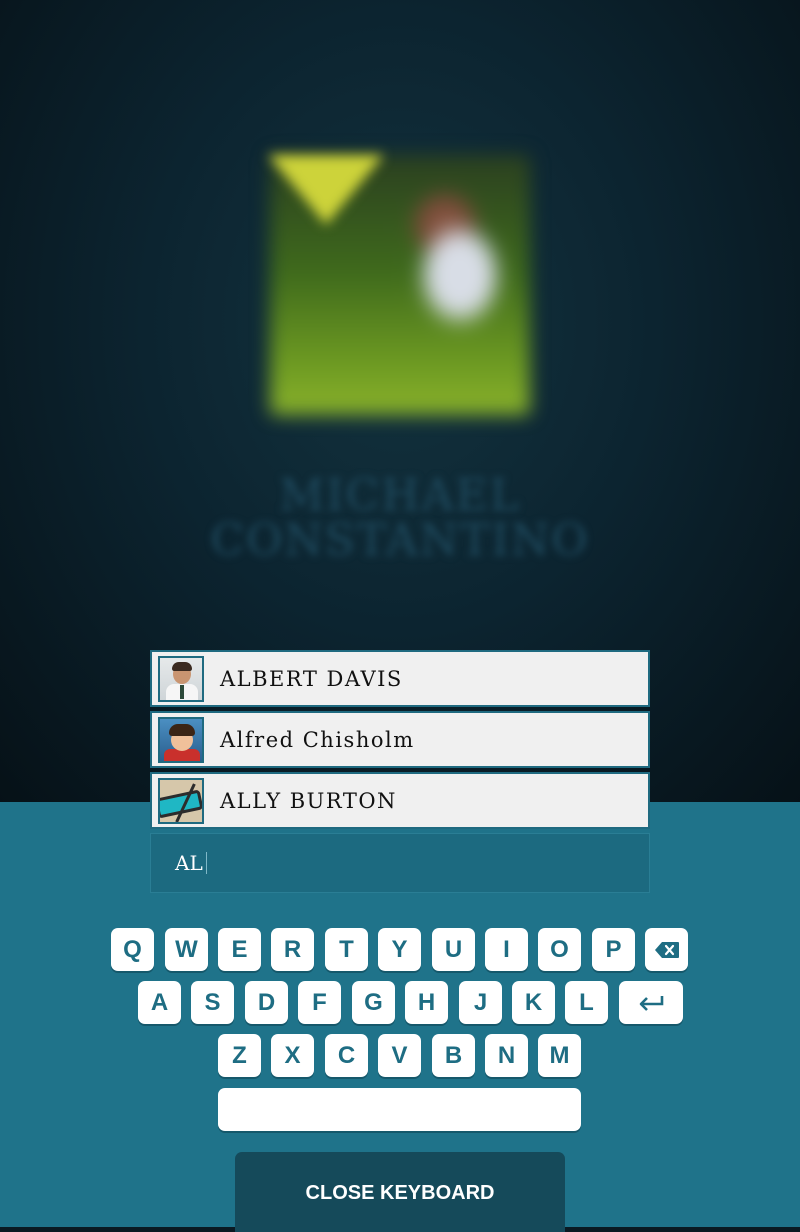  I want to click on suggestion-albert-davis: ALBERT DAVIS, so click(400, 678).